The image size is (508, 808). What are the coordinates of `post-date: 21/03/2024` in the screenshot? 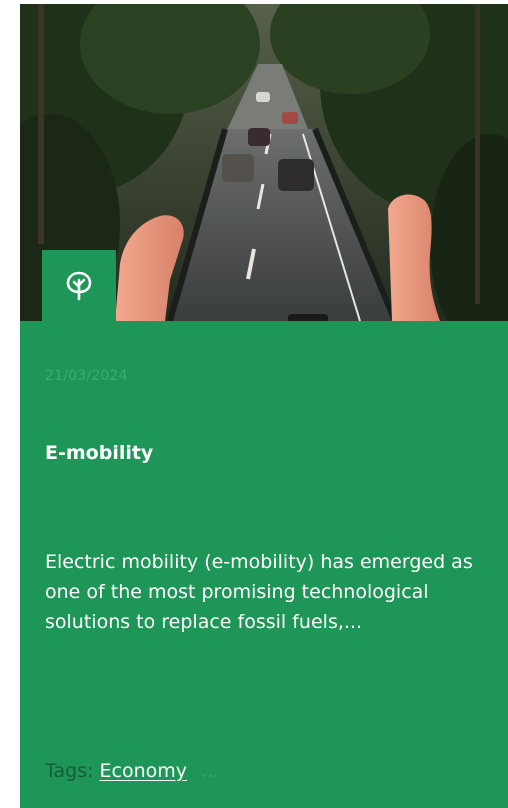 It's located at (86, 376).